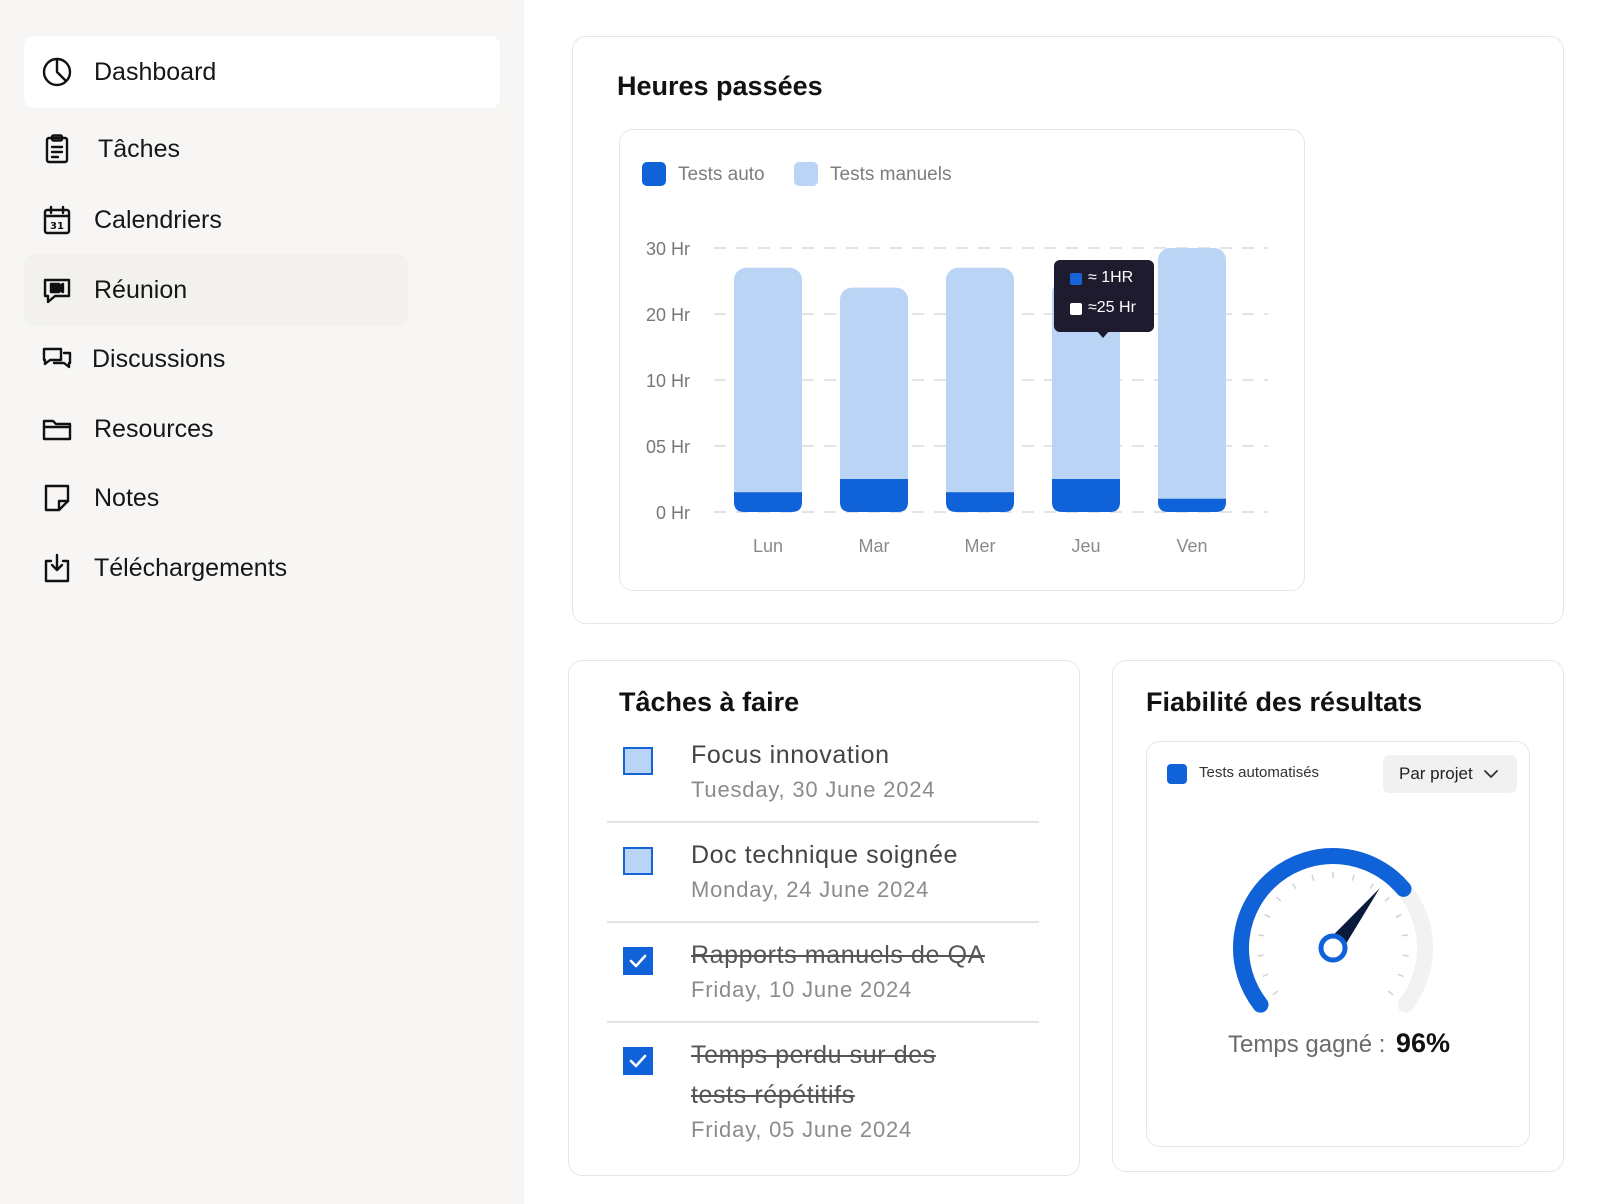 The width and height of the screenshot is (1600, 1204). What do you see at coordinates (668, 381) in the screenshot?
I see `y-tick-label: 10 Hr` at bounding box center [668, 381].